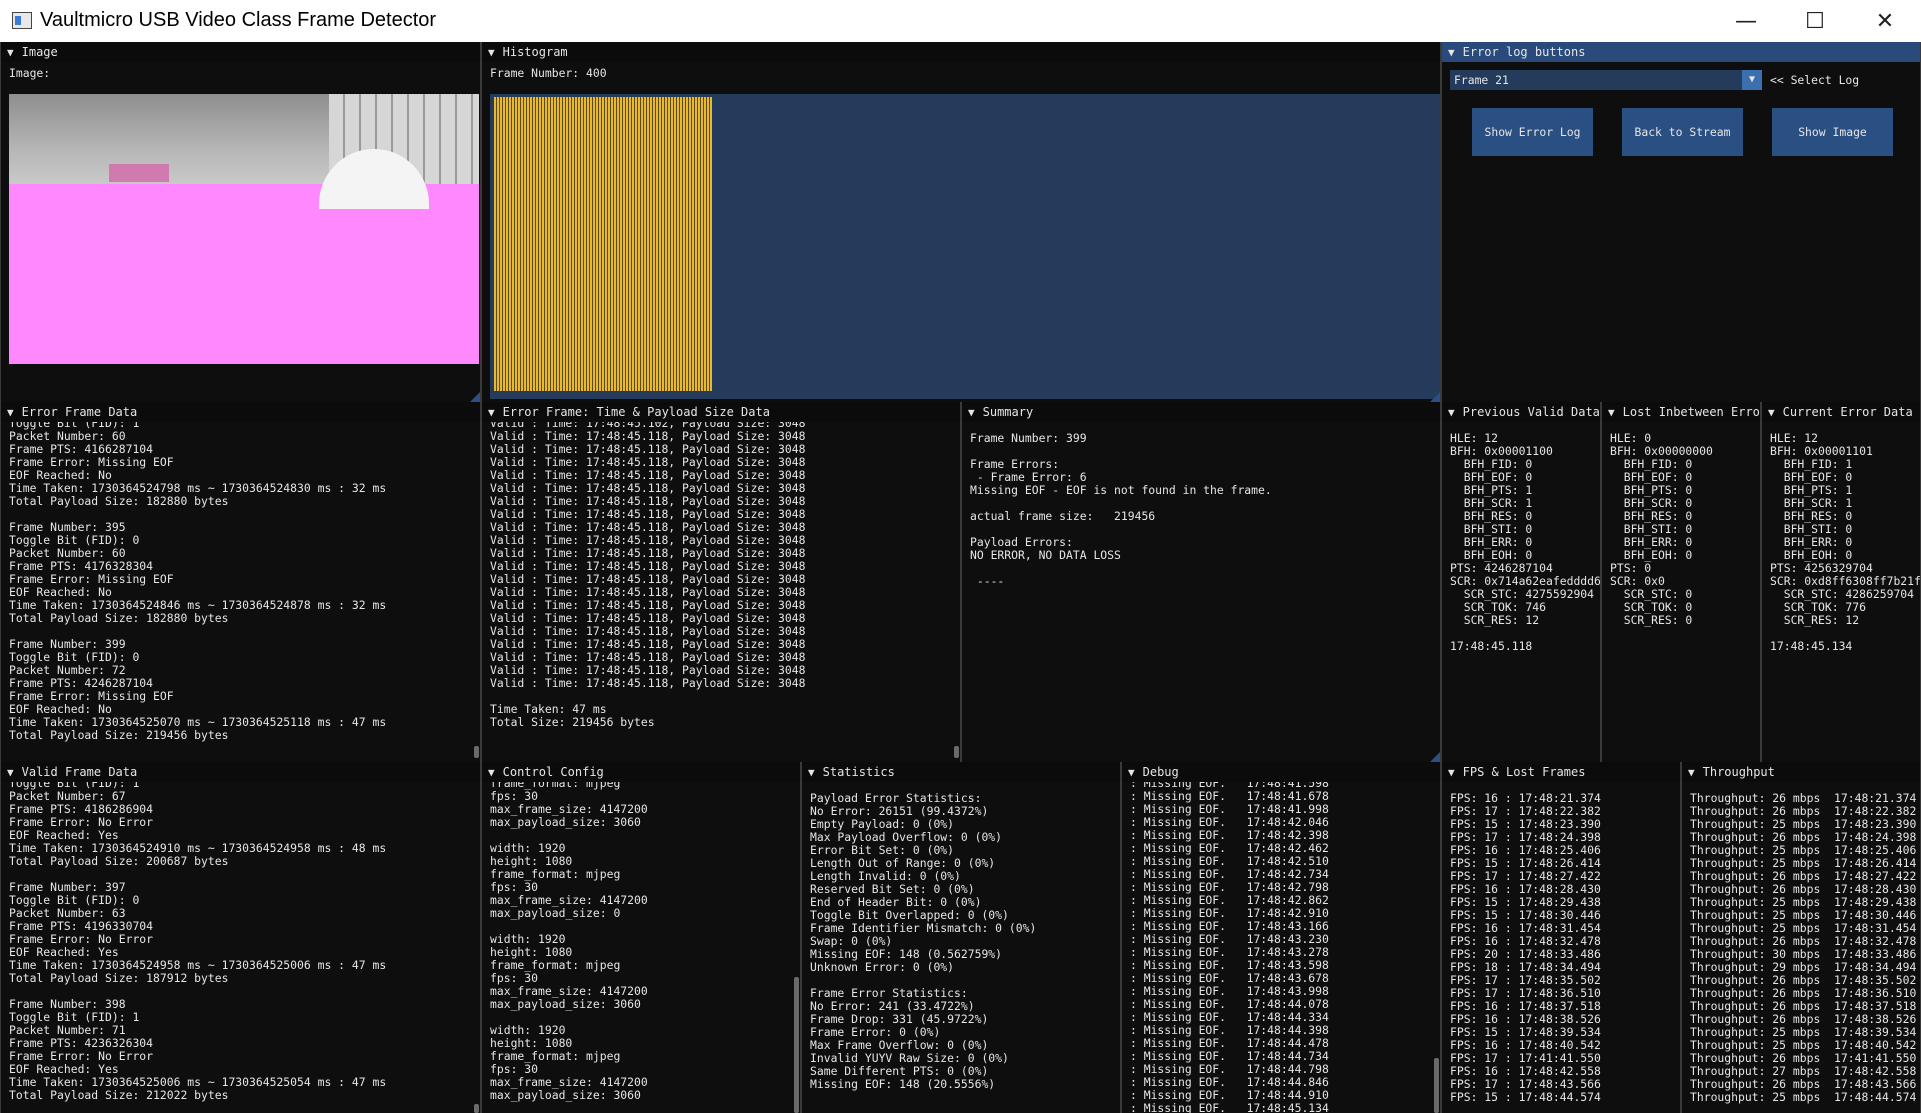 The image size is (1921, 1113). Describe the element at coordinates (240, 772) in the screenshot. I see `panel-header: ▼ Valid Frame Data` at that location.